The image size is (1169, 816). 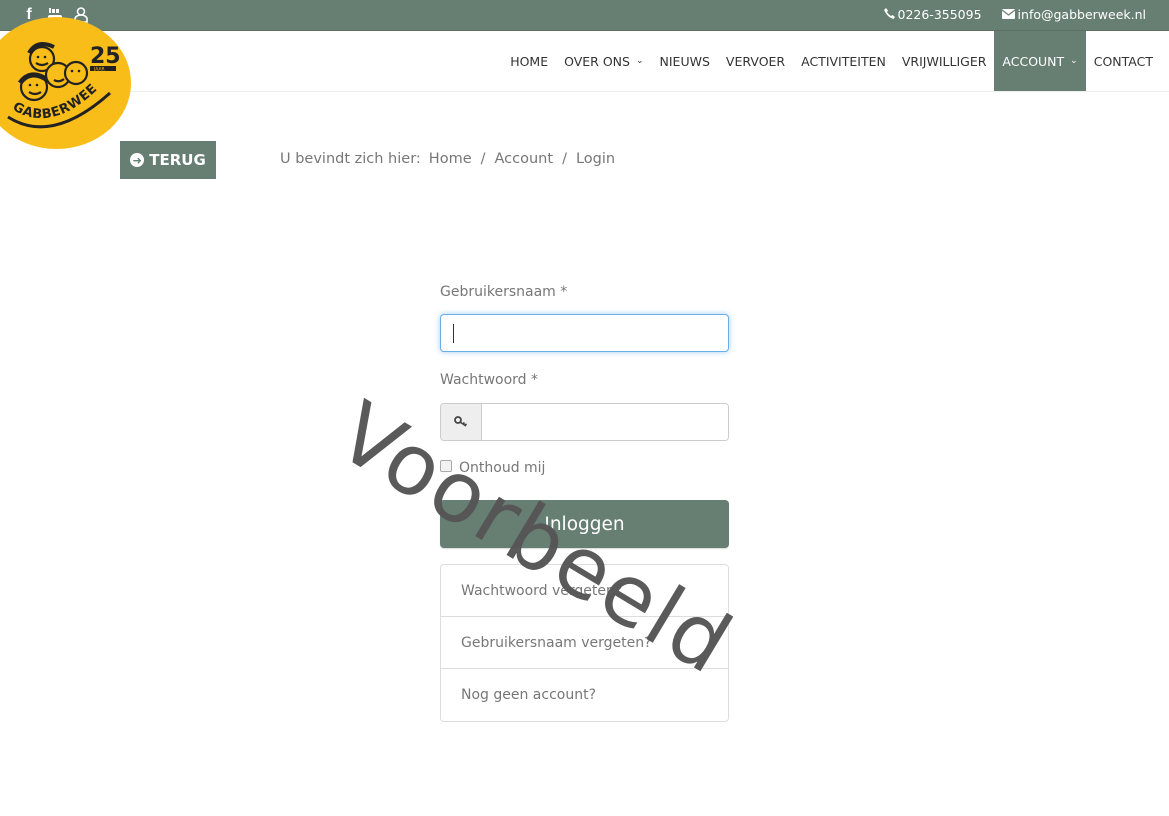 I want to click on nav-item-home: HOME, so click(x=529, y=61).